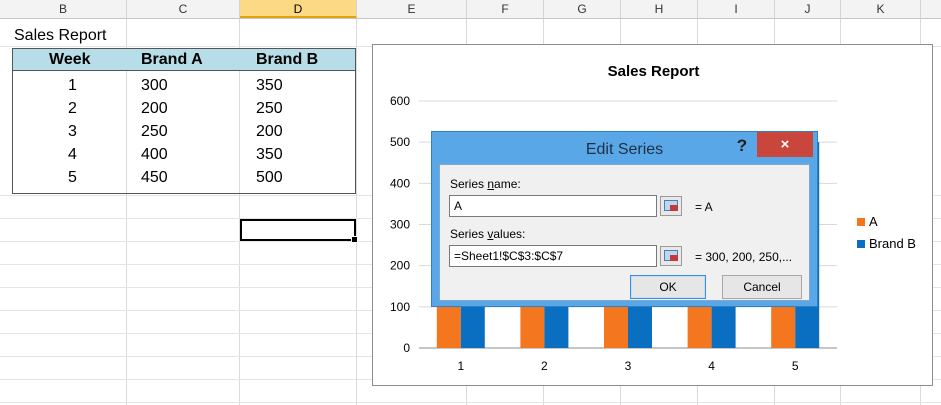 The image size is (941, 405). I want to click on column-header-f: F, so click(505, 9).